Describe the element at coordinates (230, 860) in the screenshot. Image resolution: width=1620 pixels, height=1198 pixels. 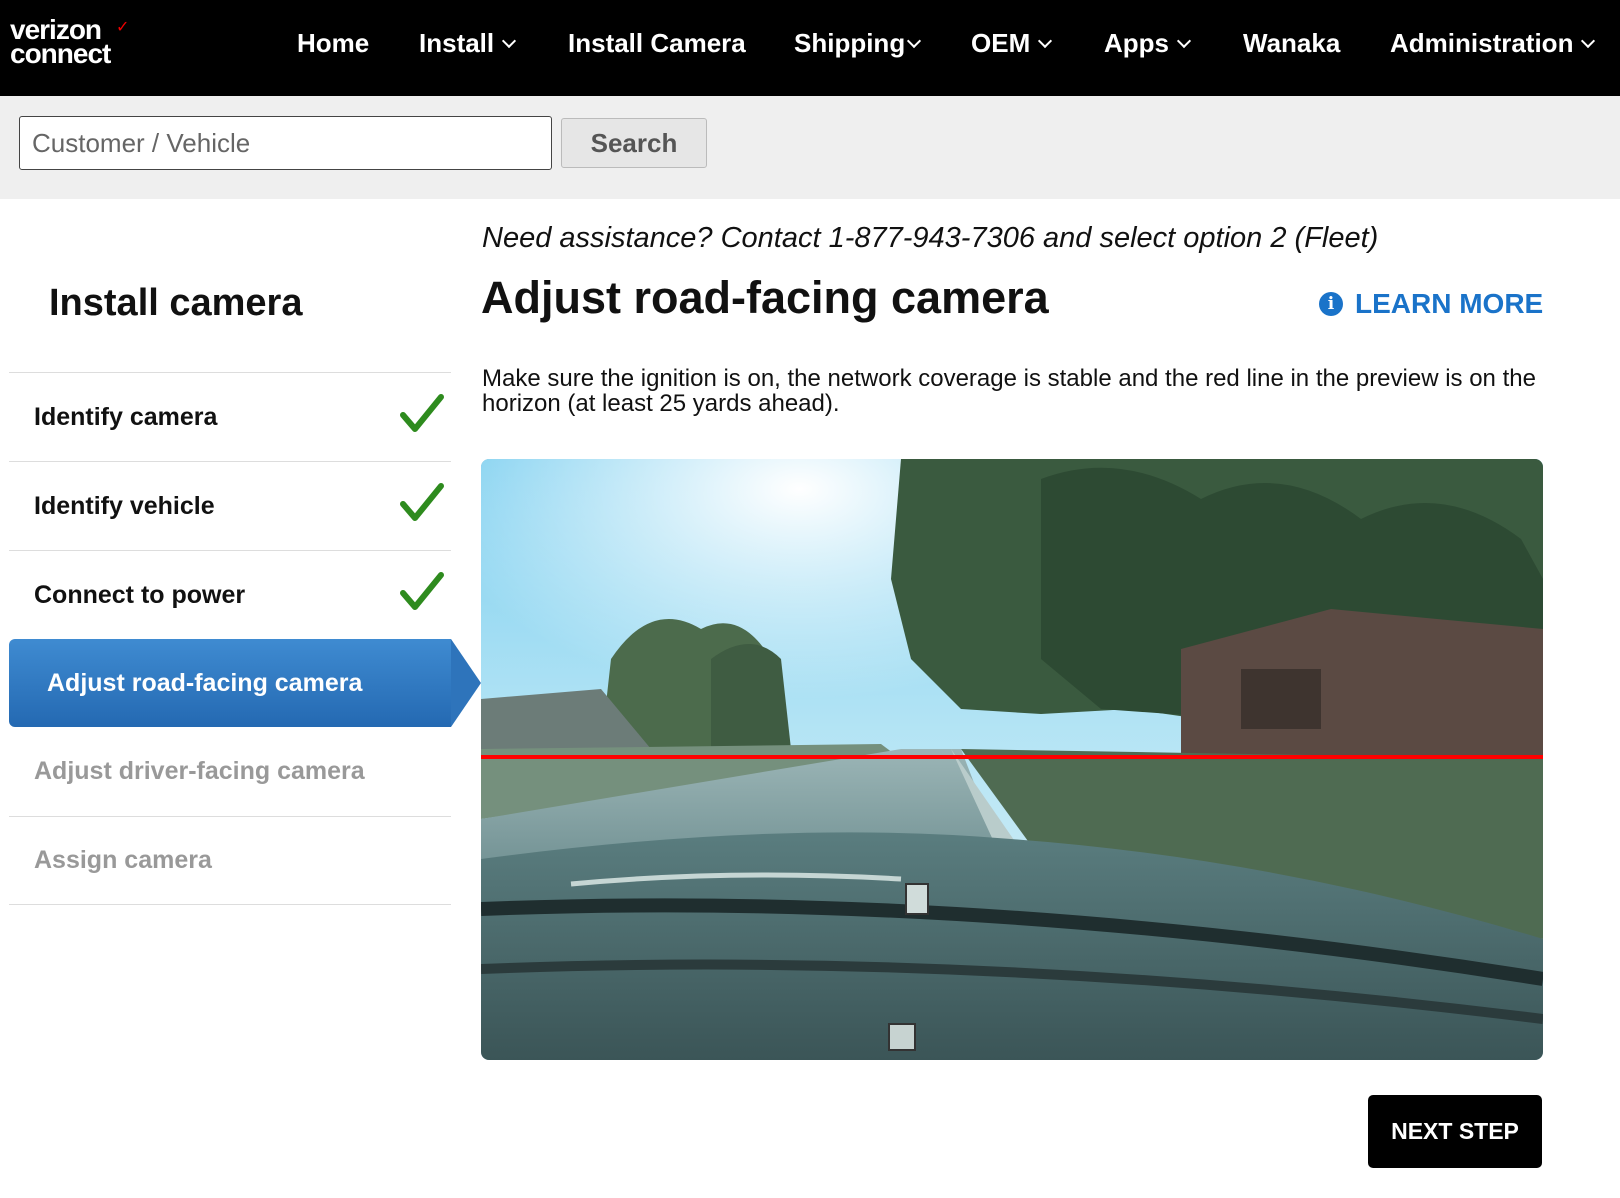
I see `step-assign-camera: Assign camera` at that location.